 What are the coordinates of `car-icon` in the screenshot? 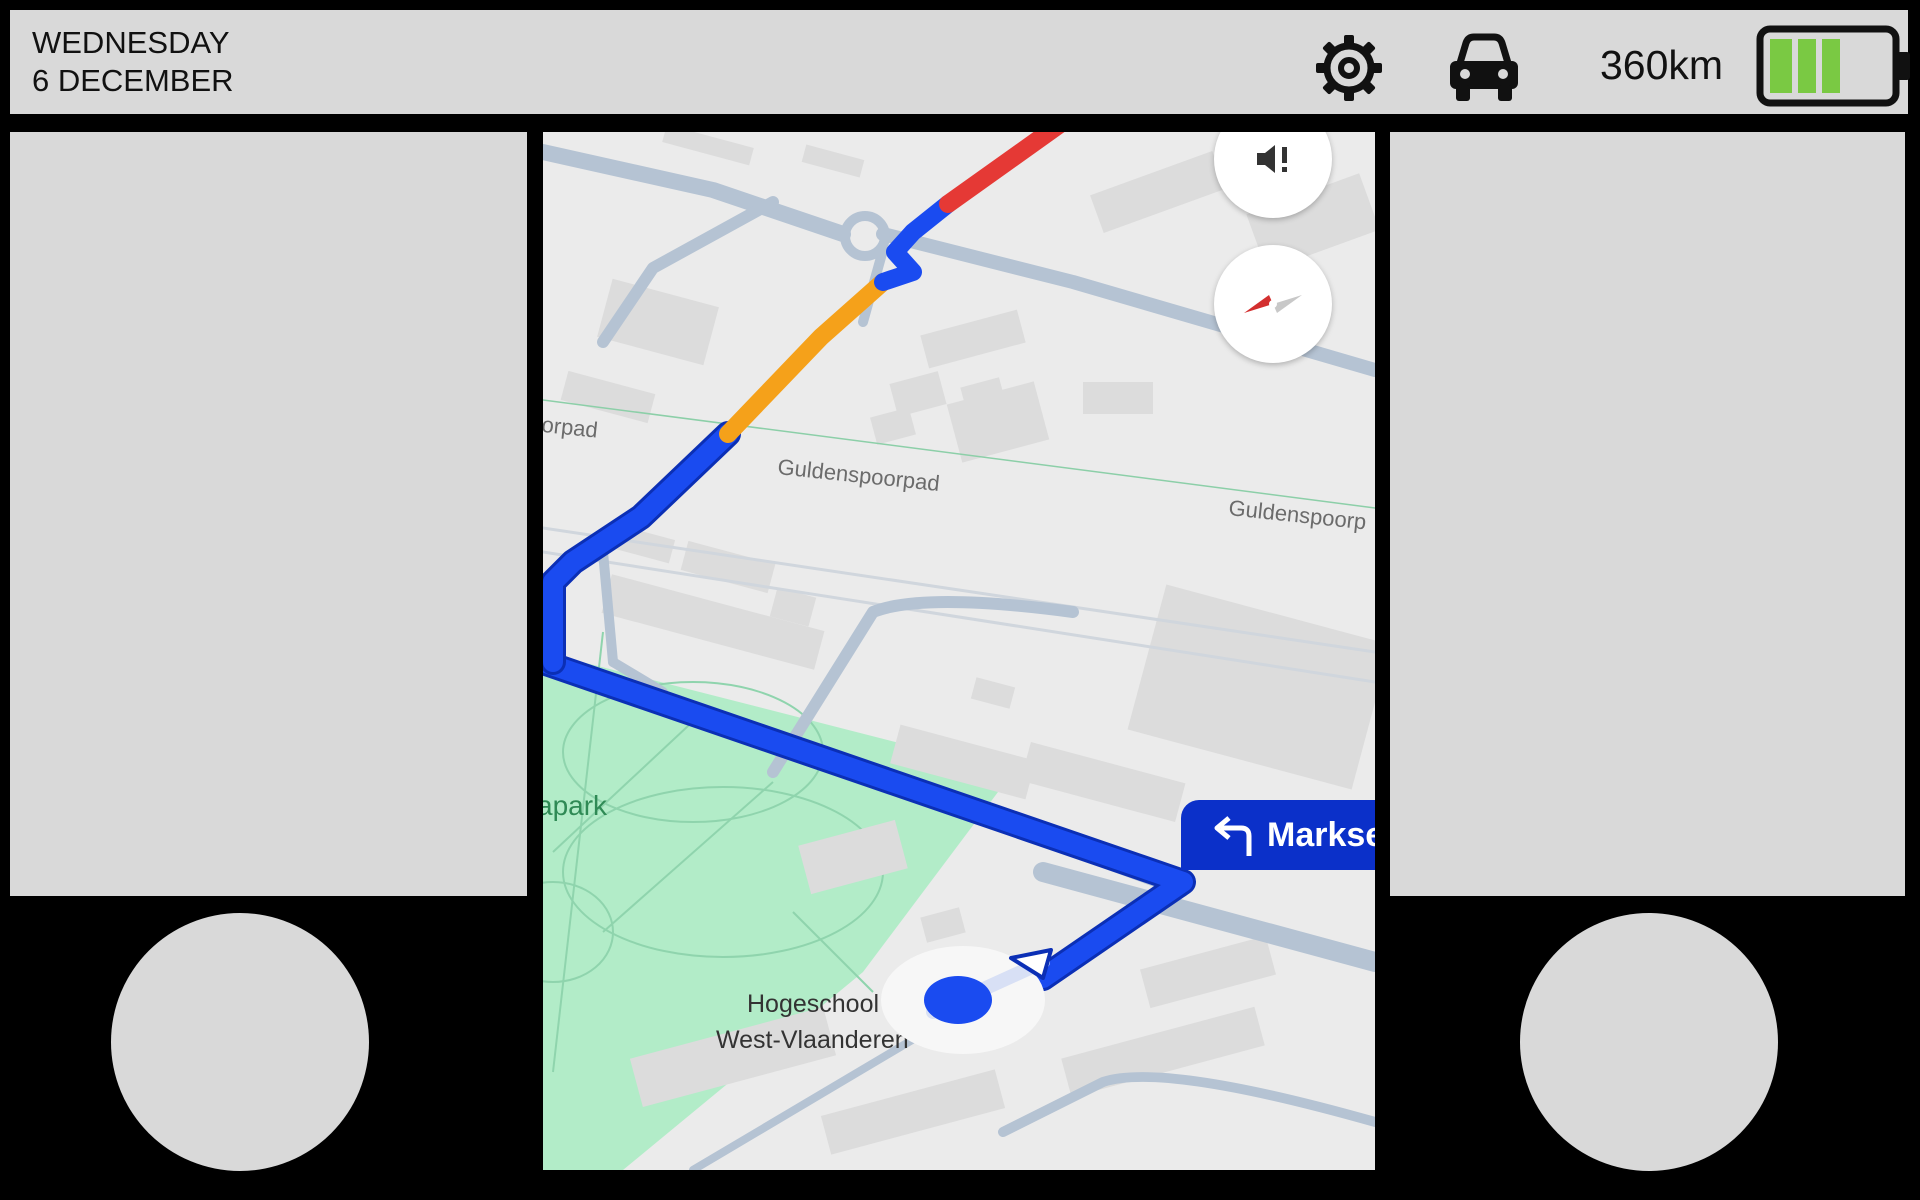 It's located at (1484, 67).